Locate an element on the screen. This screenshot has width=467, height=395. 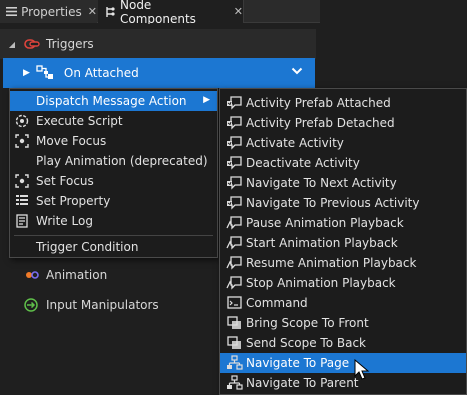
triggers-label: Triggers is located at coordinates (70, 44).